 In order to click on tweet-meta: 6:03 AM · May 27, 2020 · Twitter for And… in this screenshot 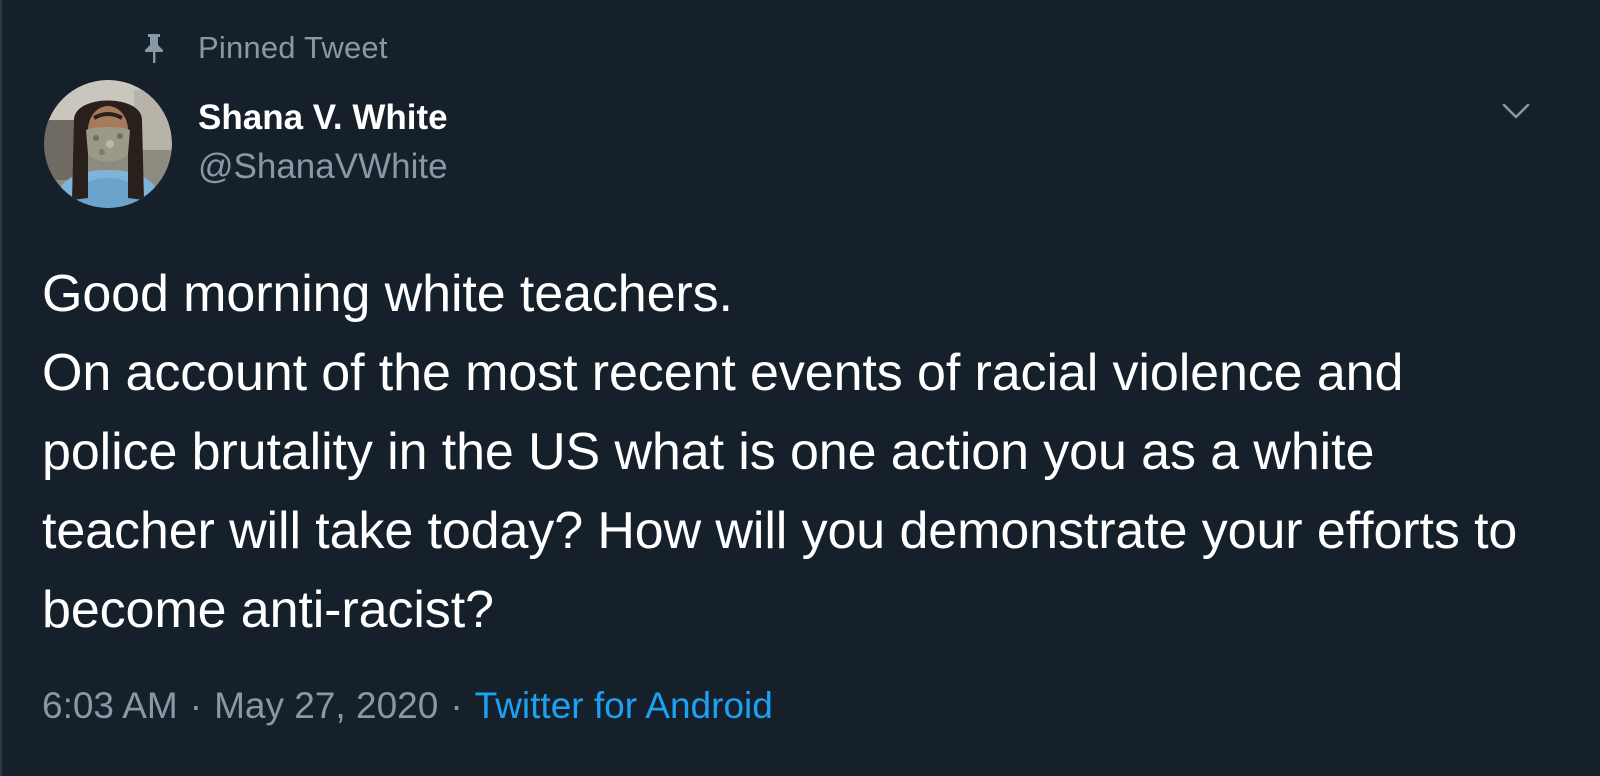, I will do `click(407, 706)`.